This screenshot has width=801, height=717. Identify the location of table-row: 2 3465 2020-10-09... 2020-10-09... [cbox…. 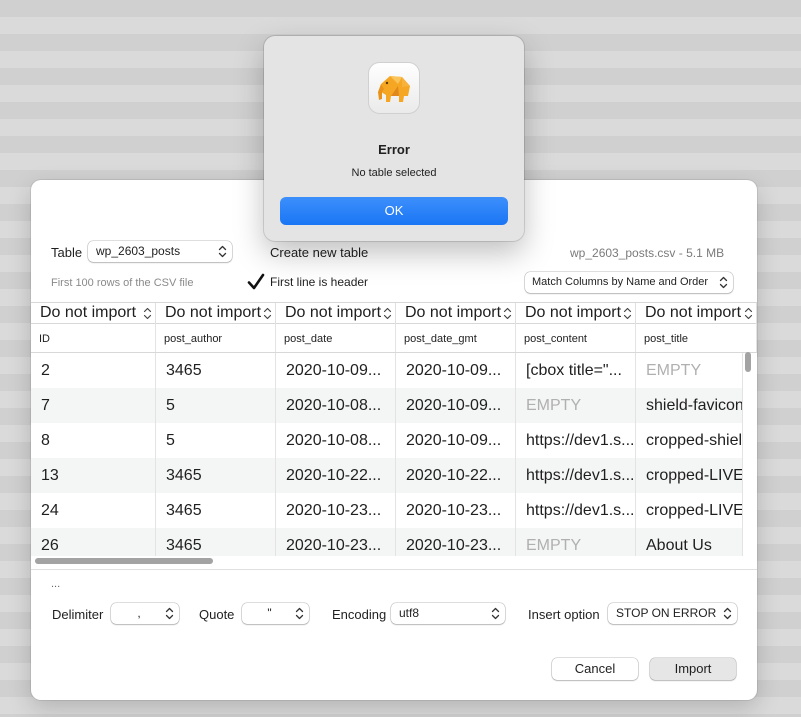
(387, 370).